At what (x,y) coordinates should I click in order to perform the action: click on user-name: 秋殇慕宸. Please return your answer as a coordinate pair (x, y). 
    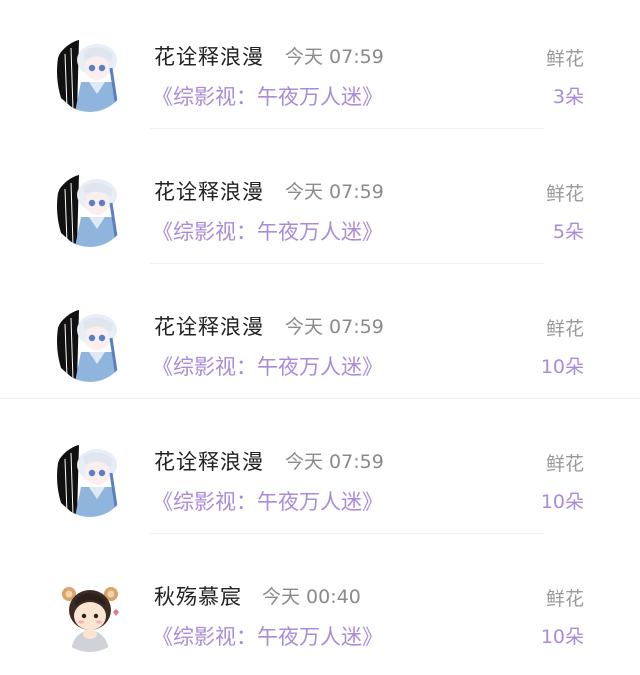
    Looking at the image, I should click on (198, 596).